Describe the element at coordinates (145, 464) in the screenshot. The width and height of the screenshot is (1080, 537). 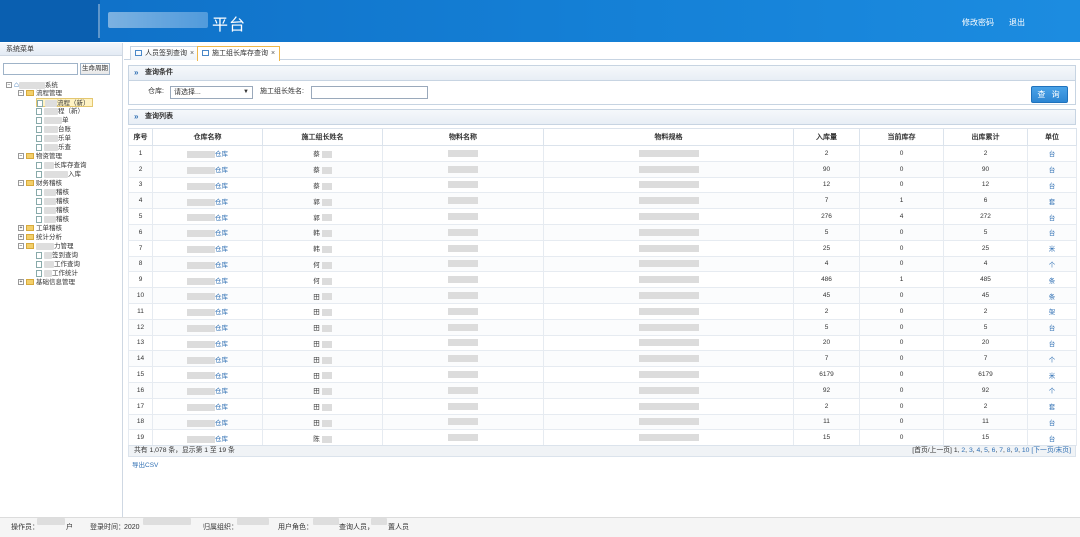
I see `export-csv-link: 导出CSV` at that location.